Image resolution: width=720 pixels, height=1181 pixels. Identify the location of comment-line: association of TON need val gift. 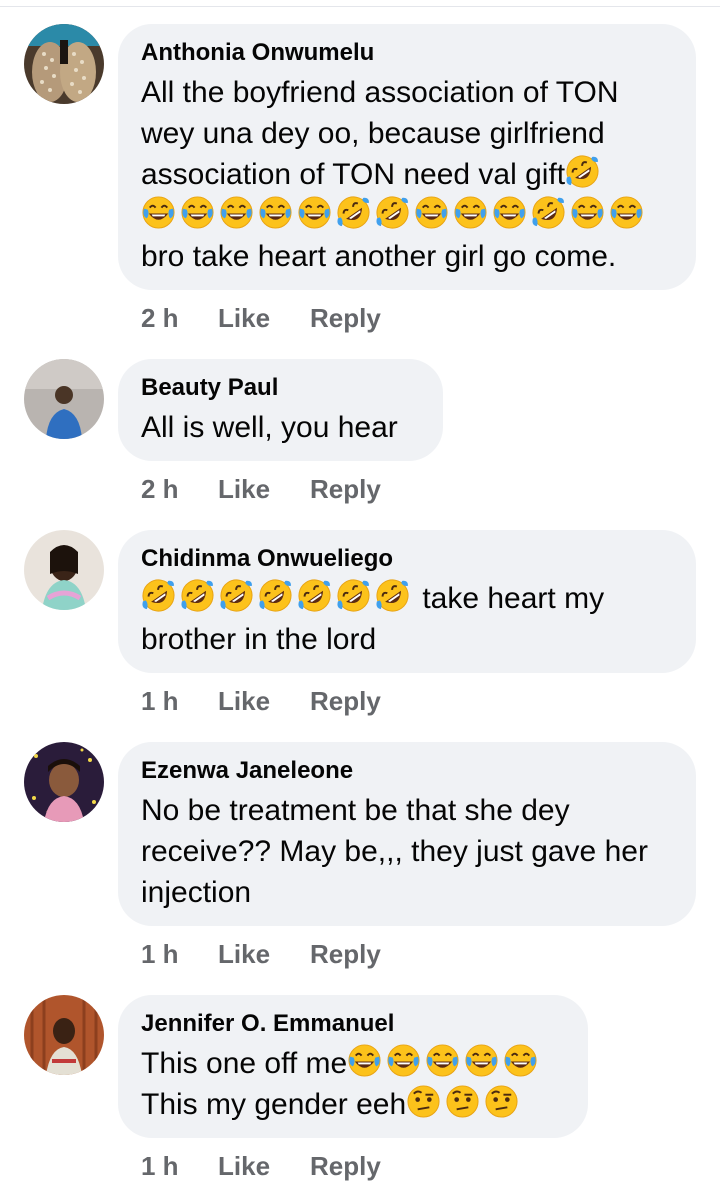
(398, 174).